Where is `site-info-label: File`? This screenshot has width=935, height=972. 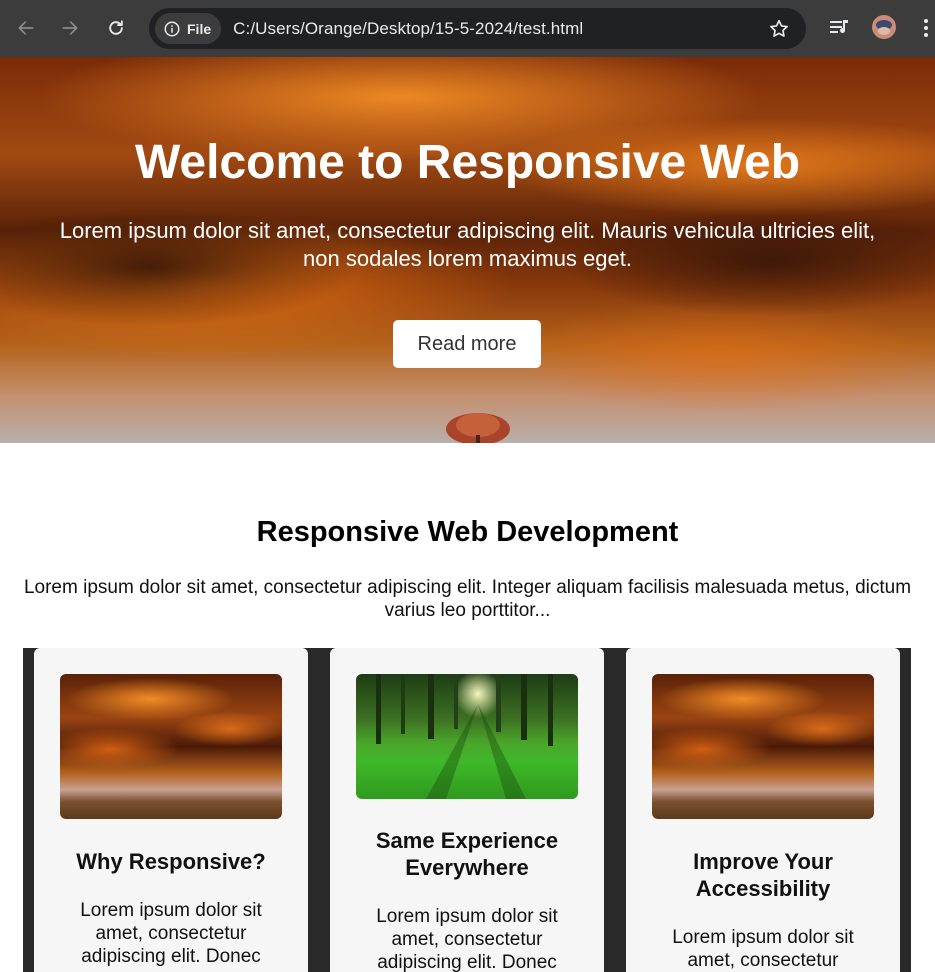
site-info-label: File is located at coordinates (199, 28).